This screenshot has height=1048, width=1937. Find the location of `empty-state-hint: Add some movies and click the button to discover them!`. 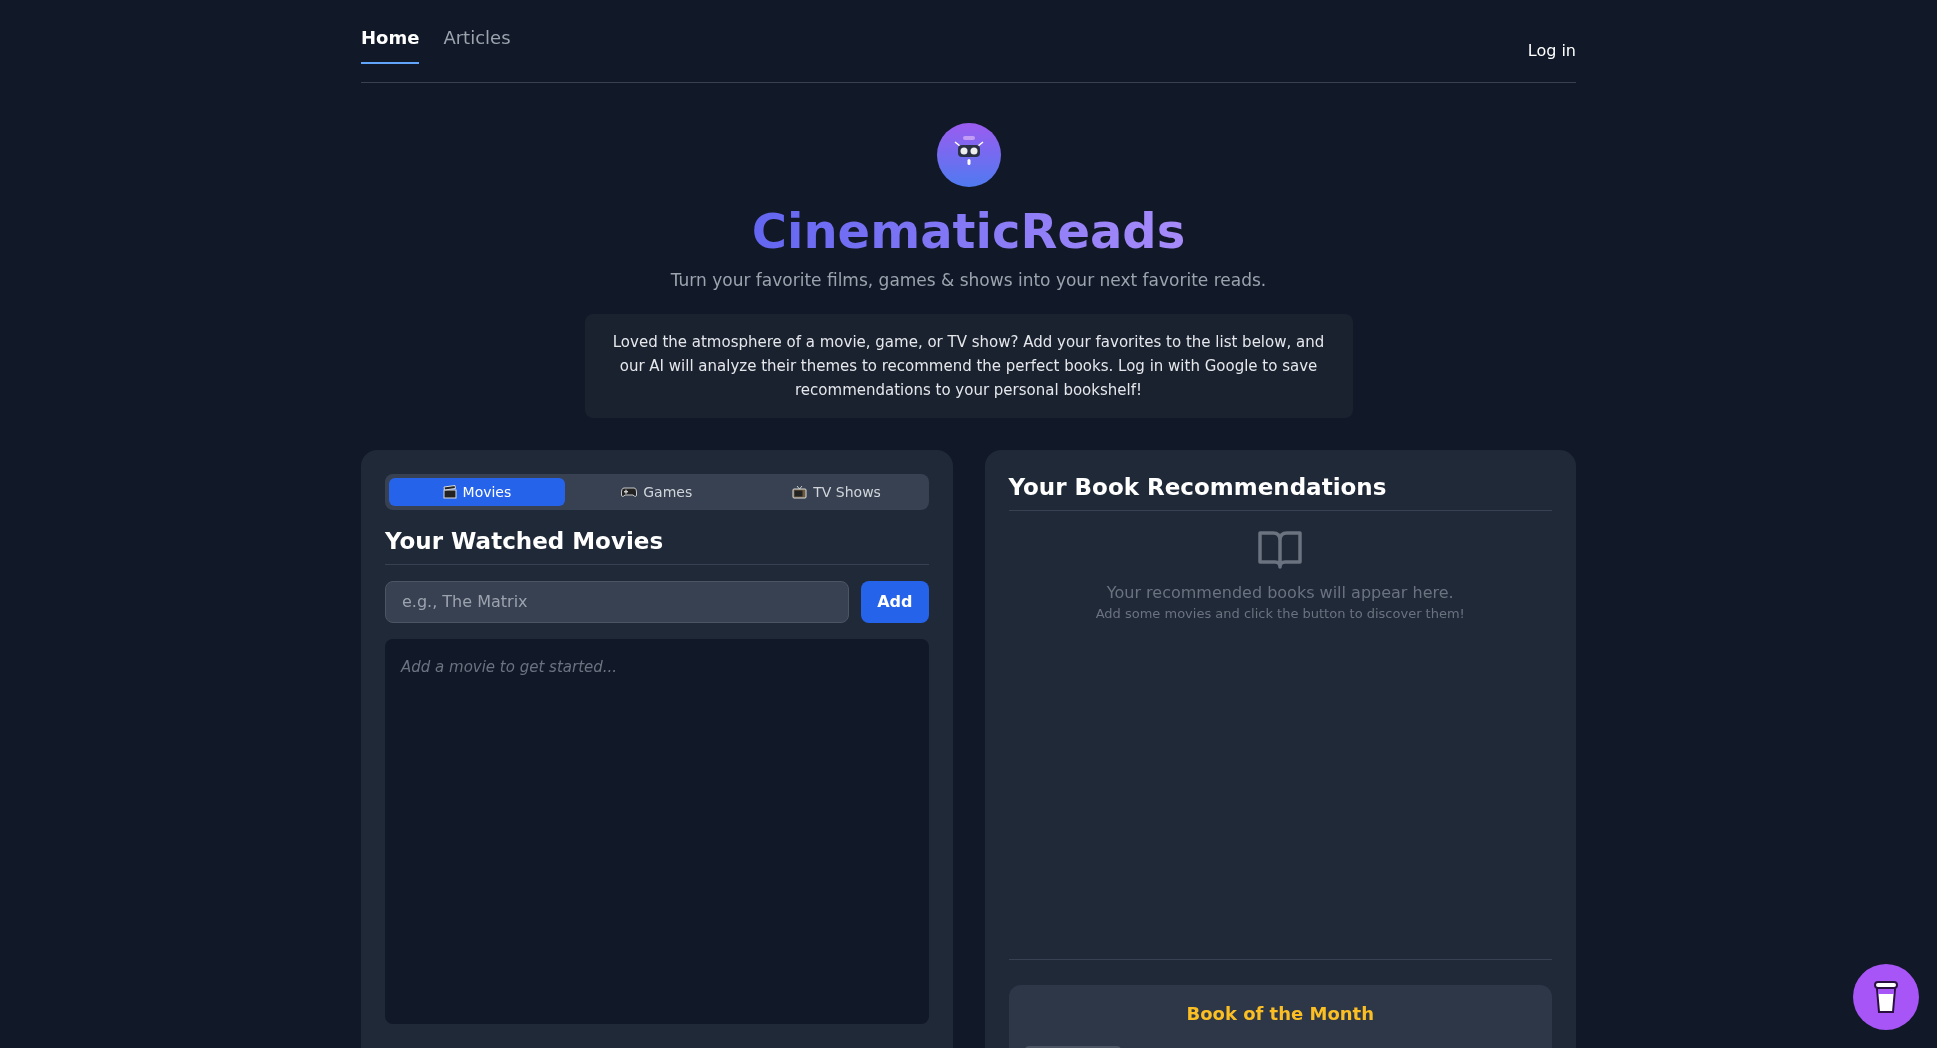

empty-state-hint: Add some movies and click the button to discover them! is located at coordinates (1280, 613).